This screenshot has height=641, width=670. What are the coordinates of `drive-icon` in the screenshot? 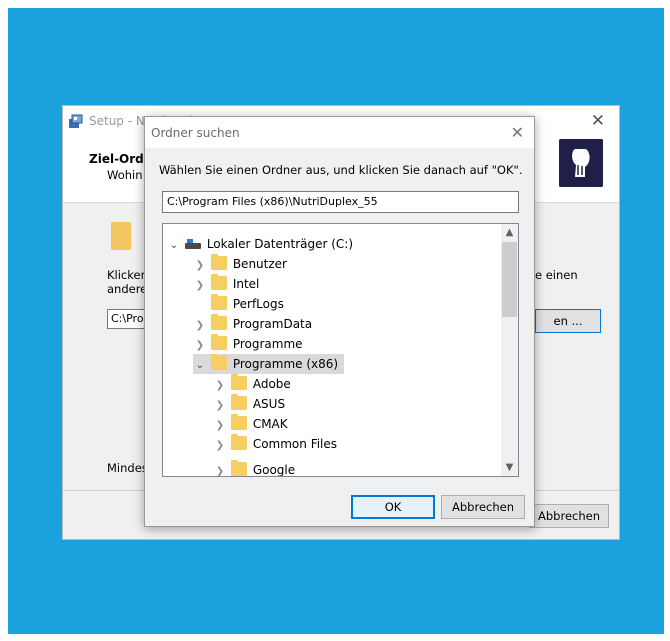 It's located at (192, 244).